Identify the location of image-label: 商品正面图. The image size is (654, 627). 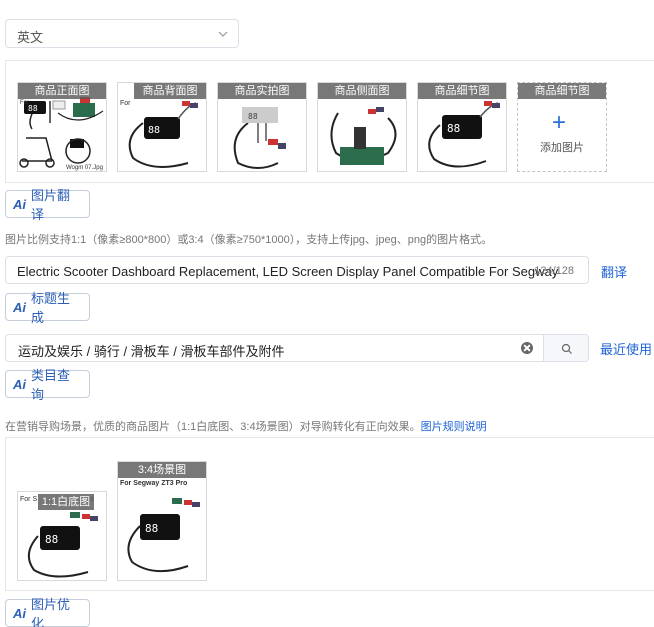
(62, 91).